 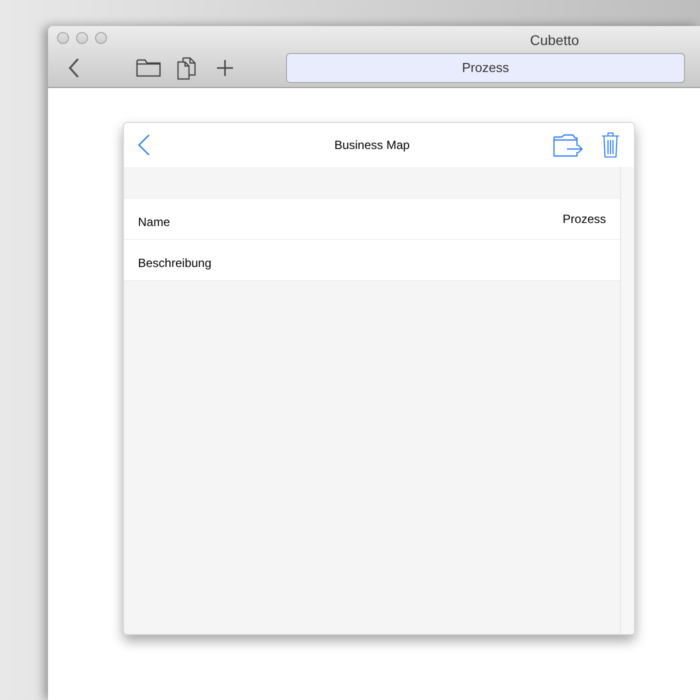 I want to click on window-title: Cubetto, so click(x=555, y=40).